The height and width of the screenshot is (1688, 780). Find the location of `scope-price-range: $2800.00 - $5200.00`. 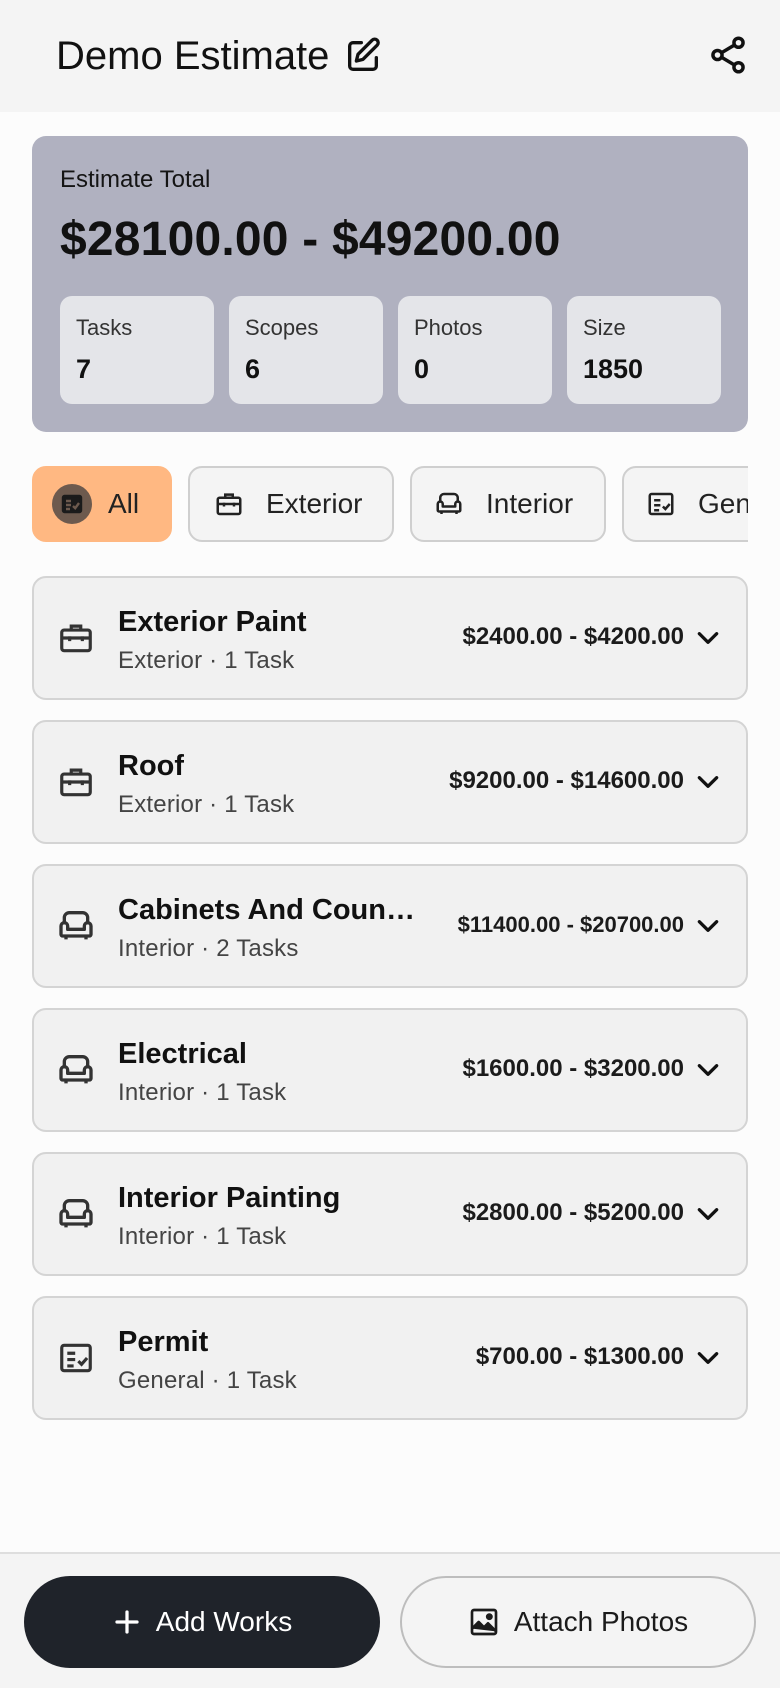

scope-price-range: $2800.00 - $5200.00 is located at coordinates (573, 1212).